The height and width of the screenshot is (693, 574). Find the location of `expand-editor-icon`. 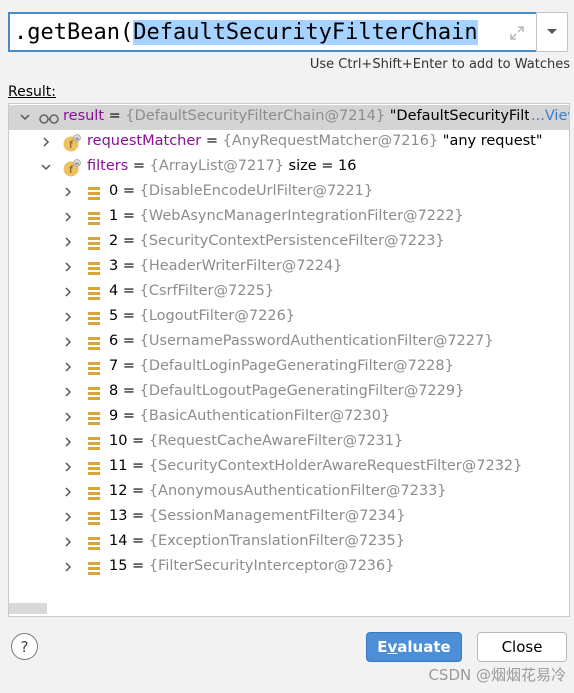

expand-editor-icon is located at coordinates (517, 33).